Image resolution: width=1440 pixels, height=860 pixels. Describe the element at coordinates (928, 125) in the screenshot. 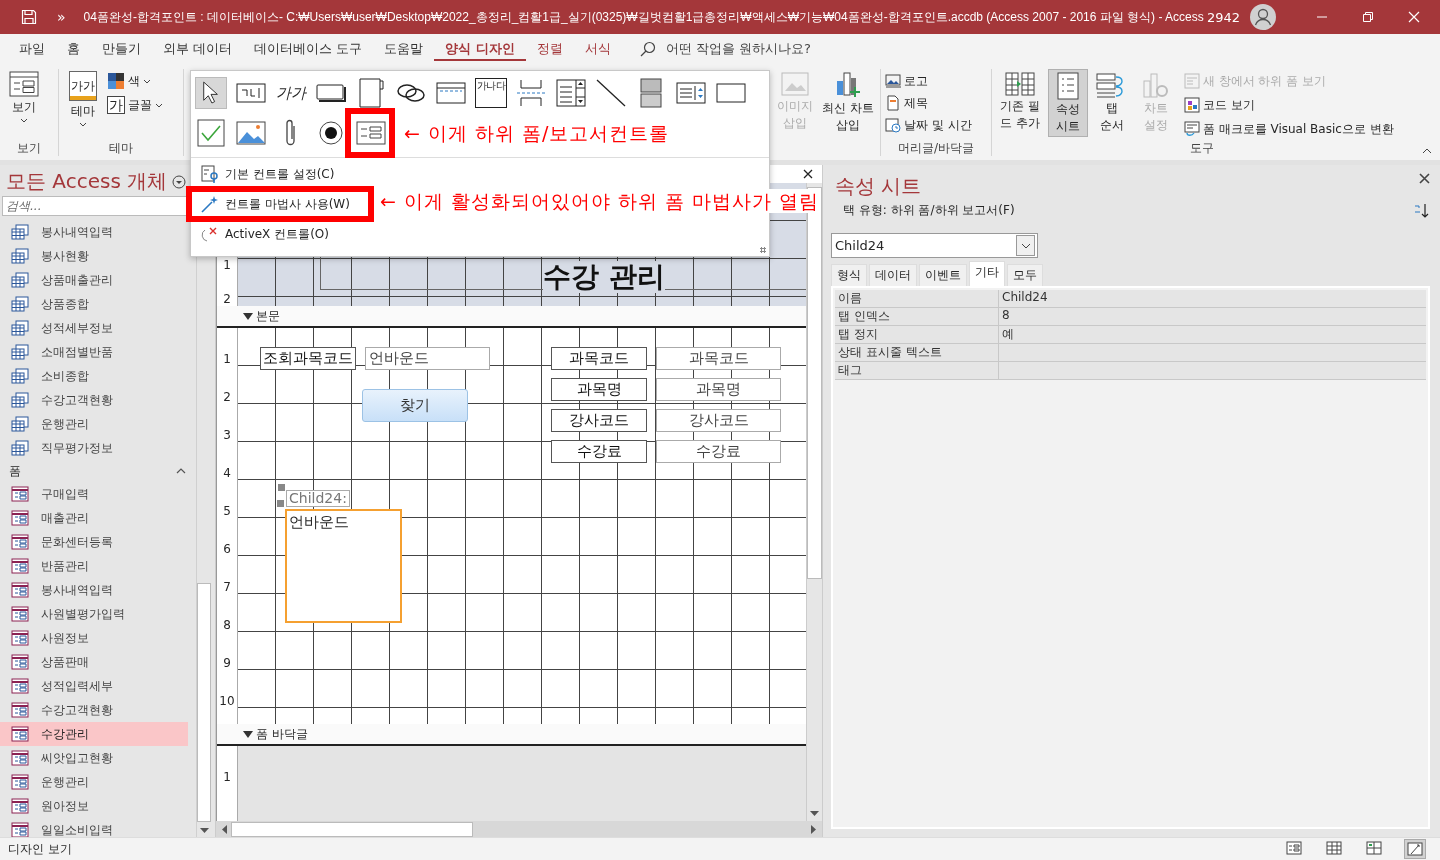

I see `date-time-button: 날짜 및 시간` at that location.